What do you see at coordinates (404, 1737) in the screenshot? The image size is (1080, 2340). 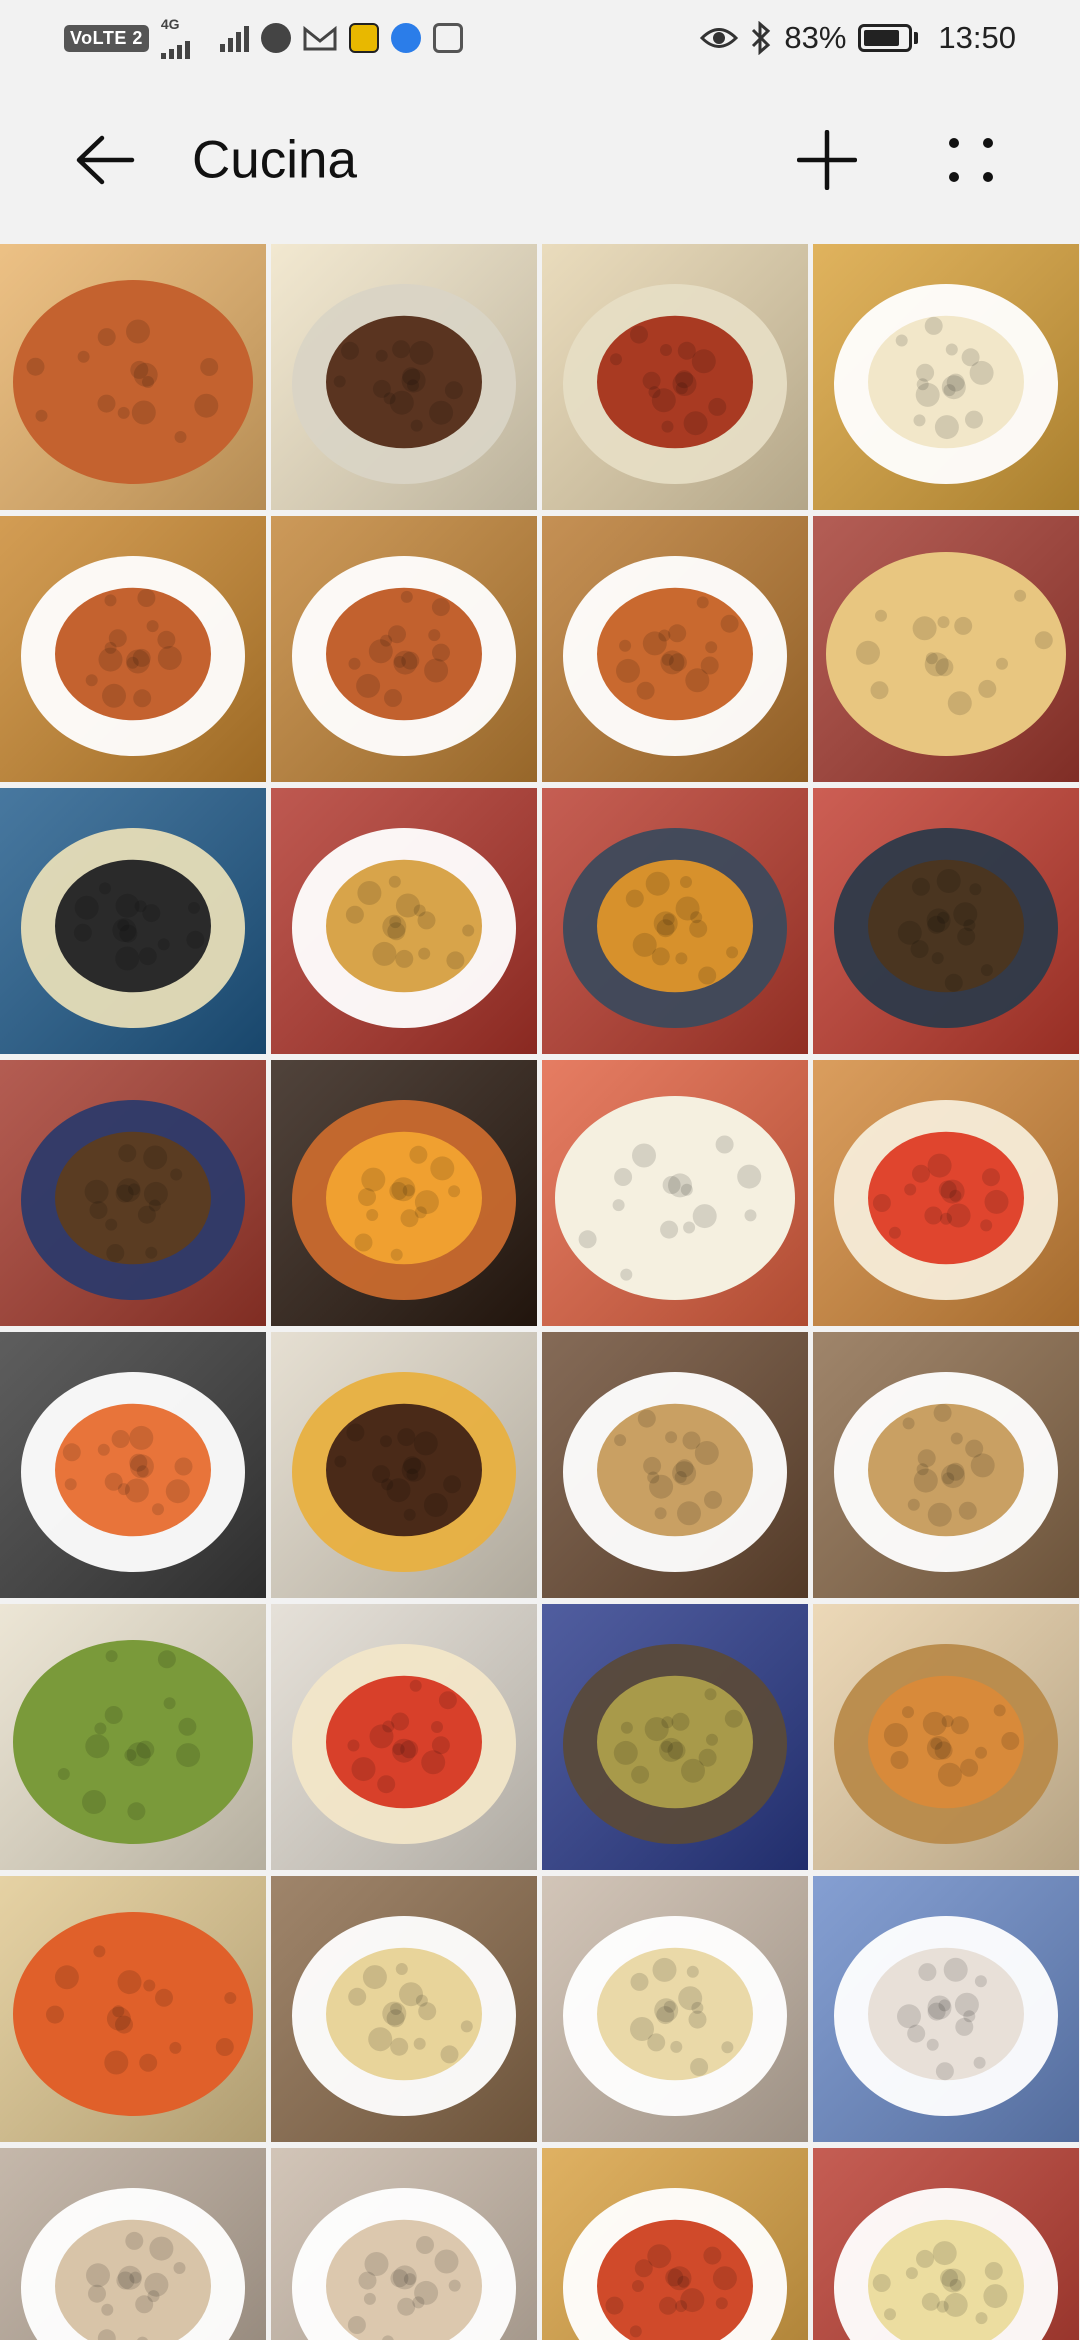 I see `photo-pizza-basil` at bounding box center [404, 1737].